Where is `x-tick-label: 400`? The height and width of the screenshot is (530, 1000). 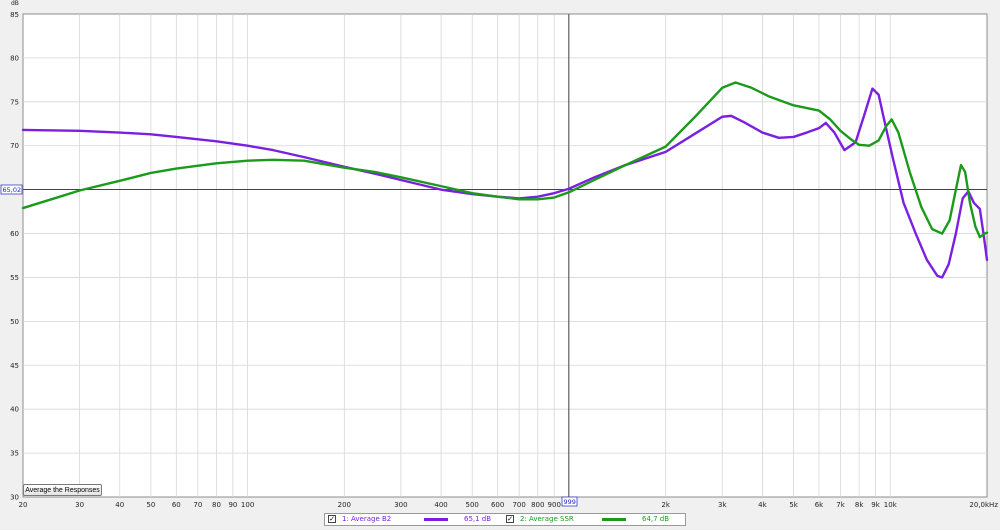 x-tick-label: 400 is located at coordinates (440, 505).